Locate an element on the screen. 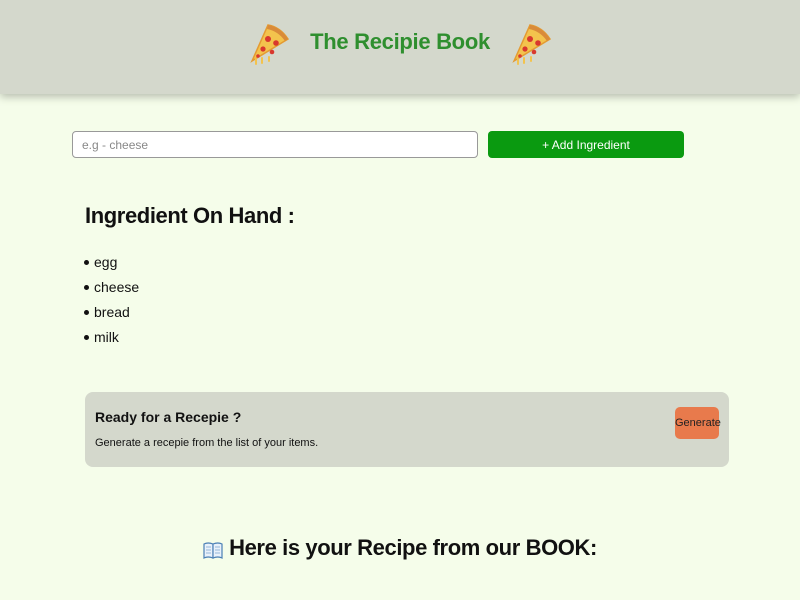 This screenshot has width=800, height=600. add-ingredient-button: + Add Ingredient is located at coordinates (586, 144).